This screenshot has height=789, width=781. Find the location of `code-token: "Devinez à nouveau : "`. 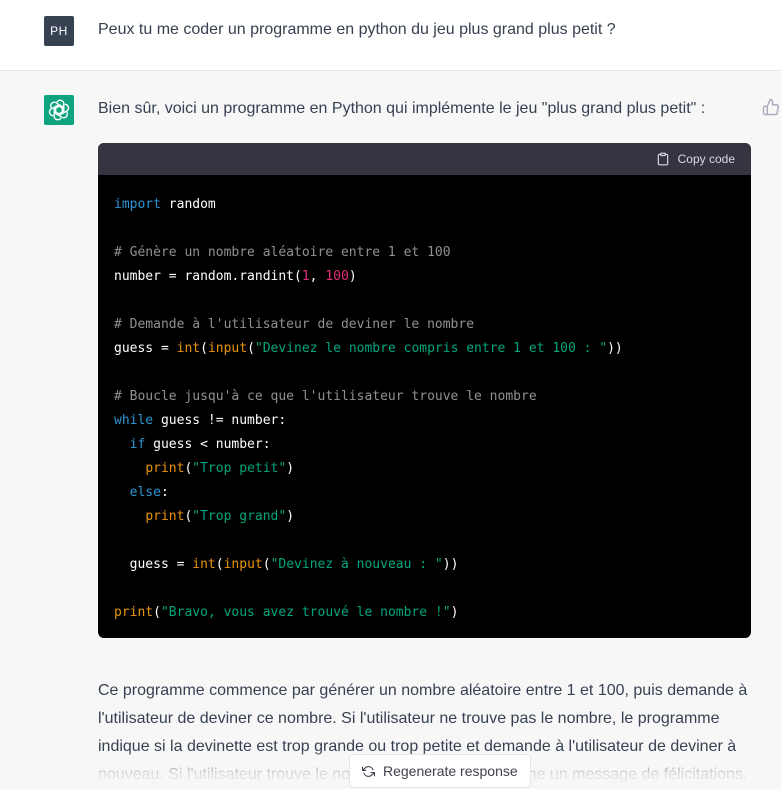

code-token: "Devinez à nouveau : " is located at coordinates (356, 564).